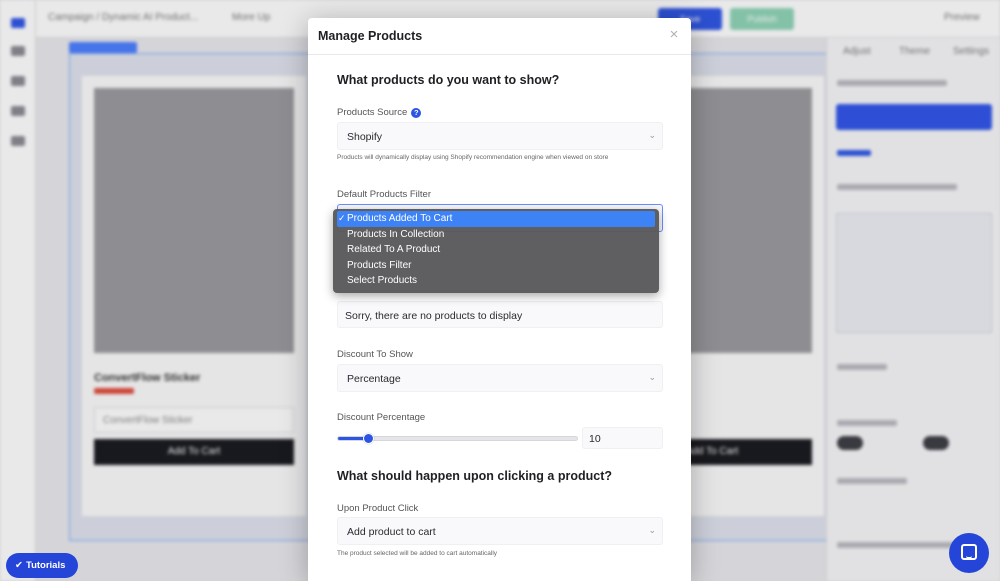  Describe the element at coordinates (496, 235) in the screenshot. I see `dropdown-option-products-in-collection: Products In Collection` at that location.